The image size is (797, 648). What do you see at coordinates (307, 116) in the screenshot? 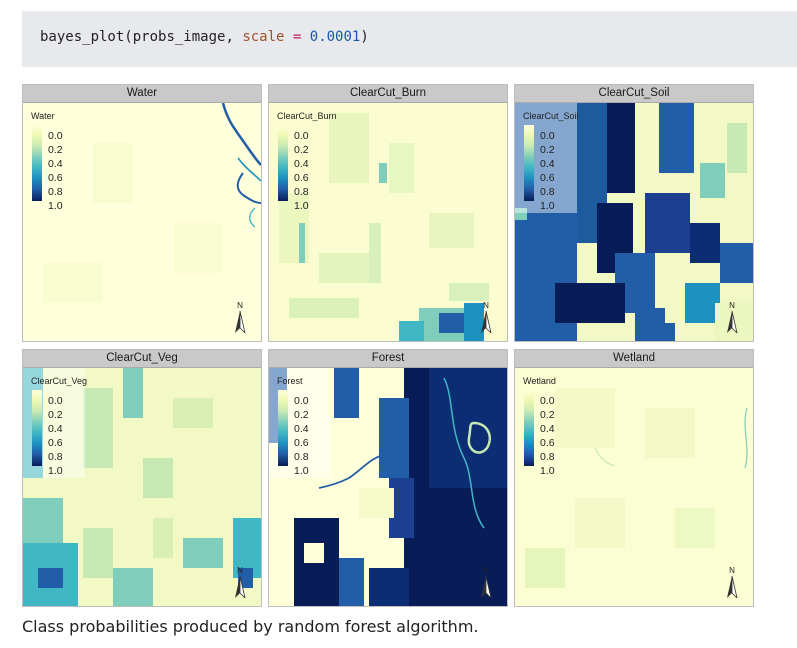
I see `legend-title: ClearCut_Burn` at bounding box center [307, 116].